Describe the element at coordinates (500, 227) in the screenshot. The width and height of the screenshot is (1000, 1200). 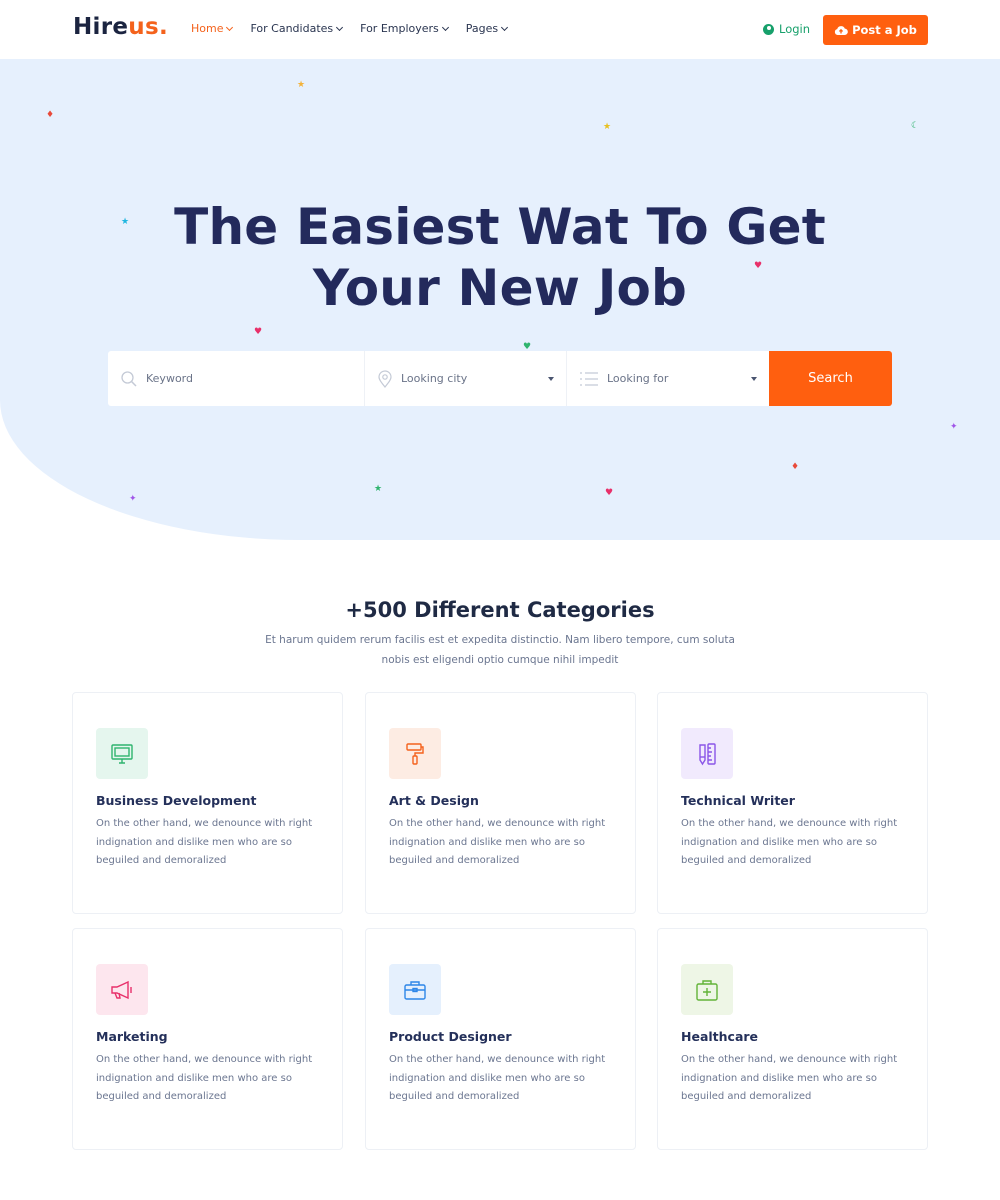
I see `hero-title-line-1: The Easiest Wat To Get` at that location.